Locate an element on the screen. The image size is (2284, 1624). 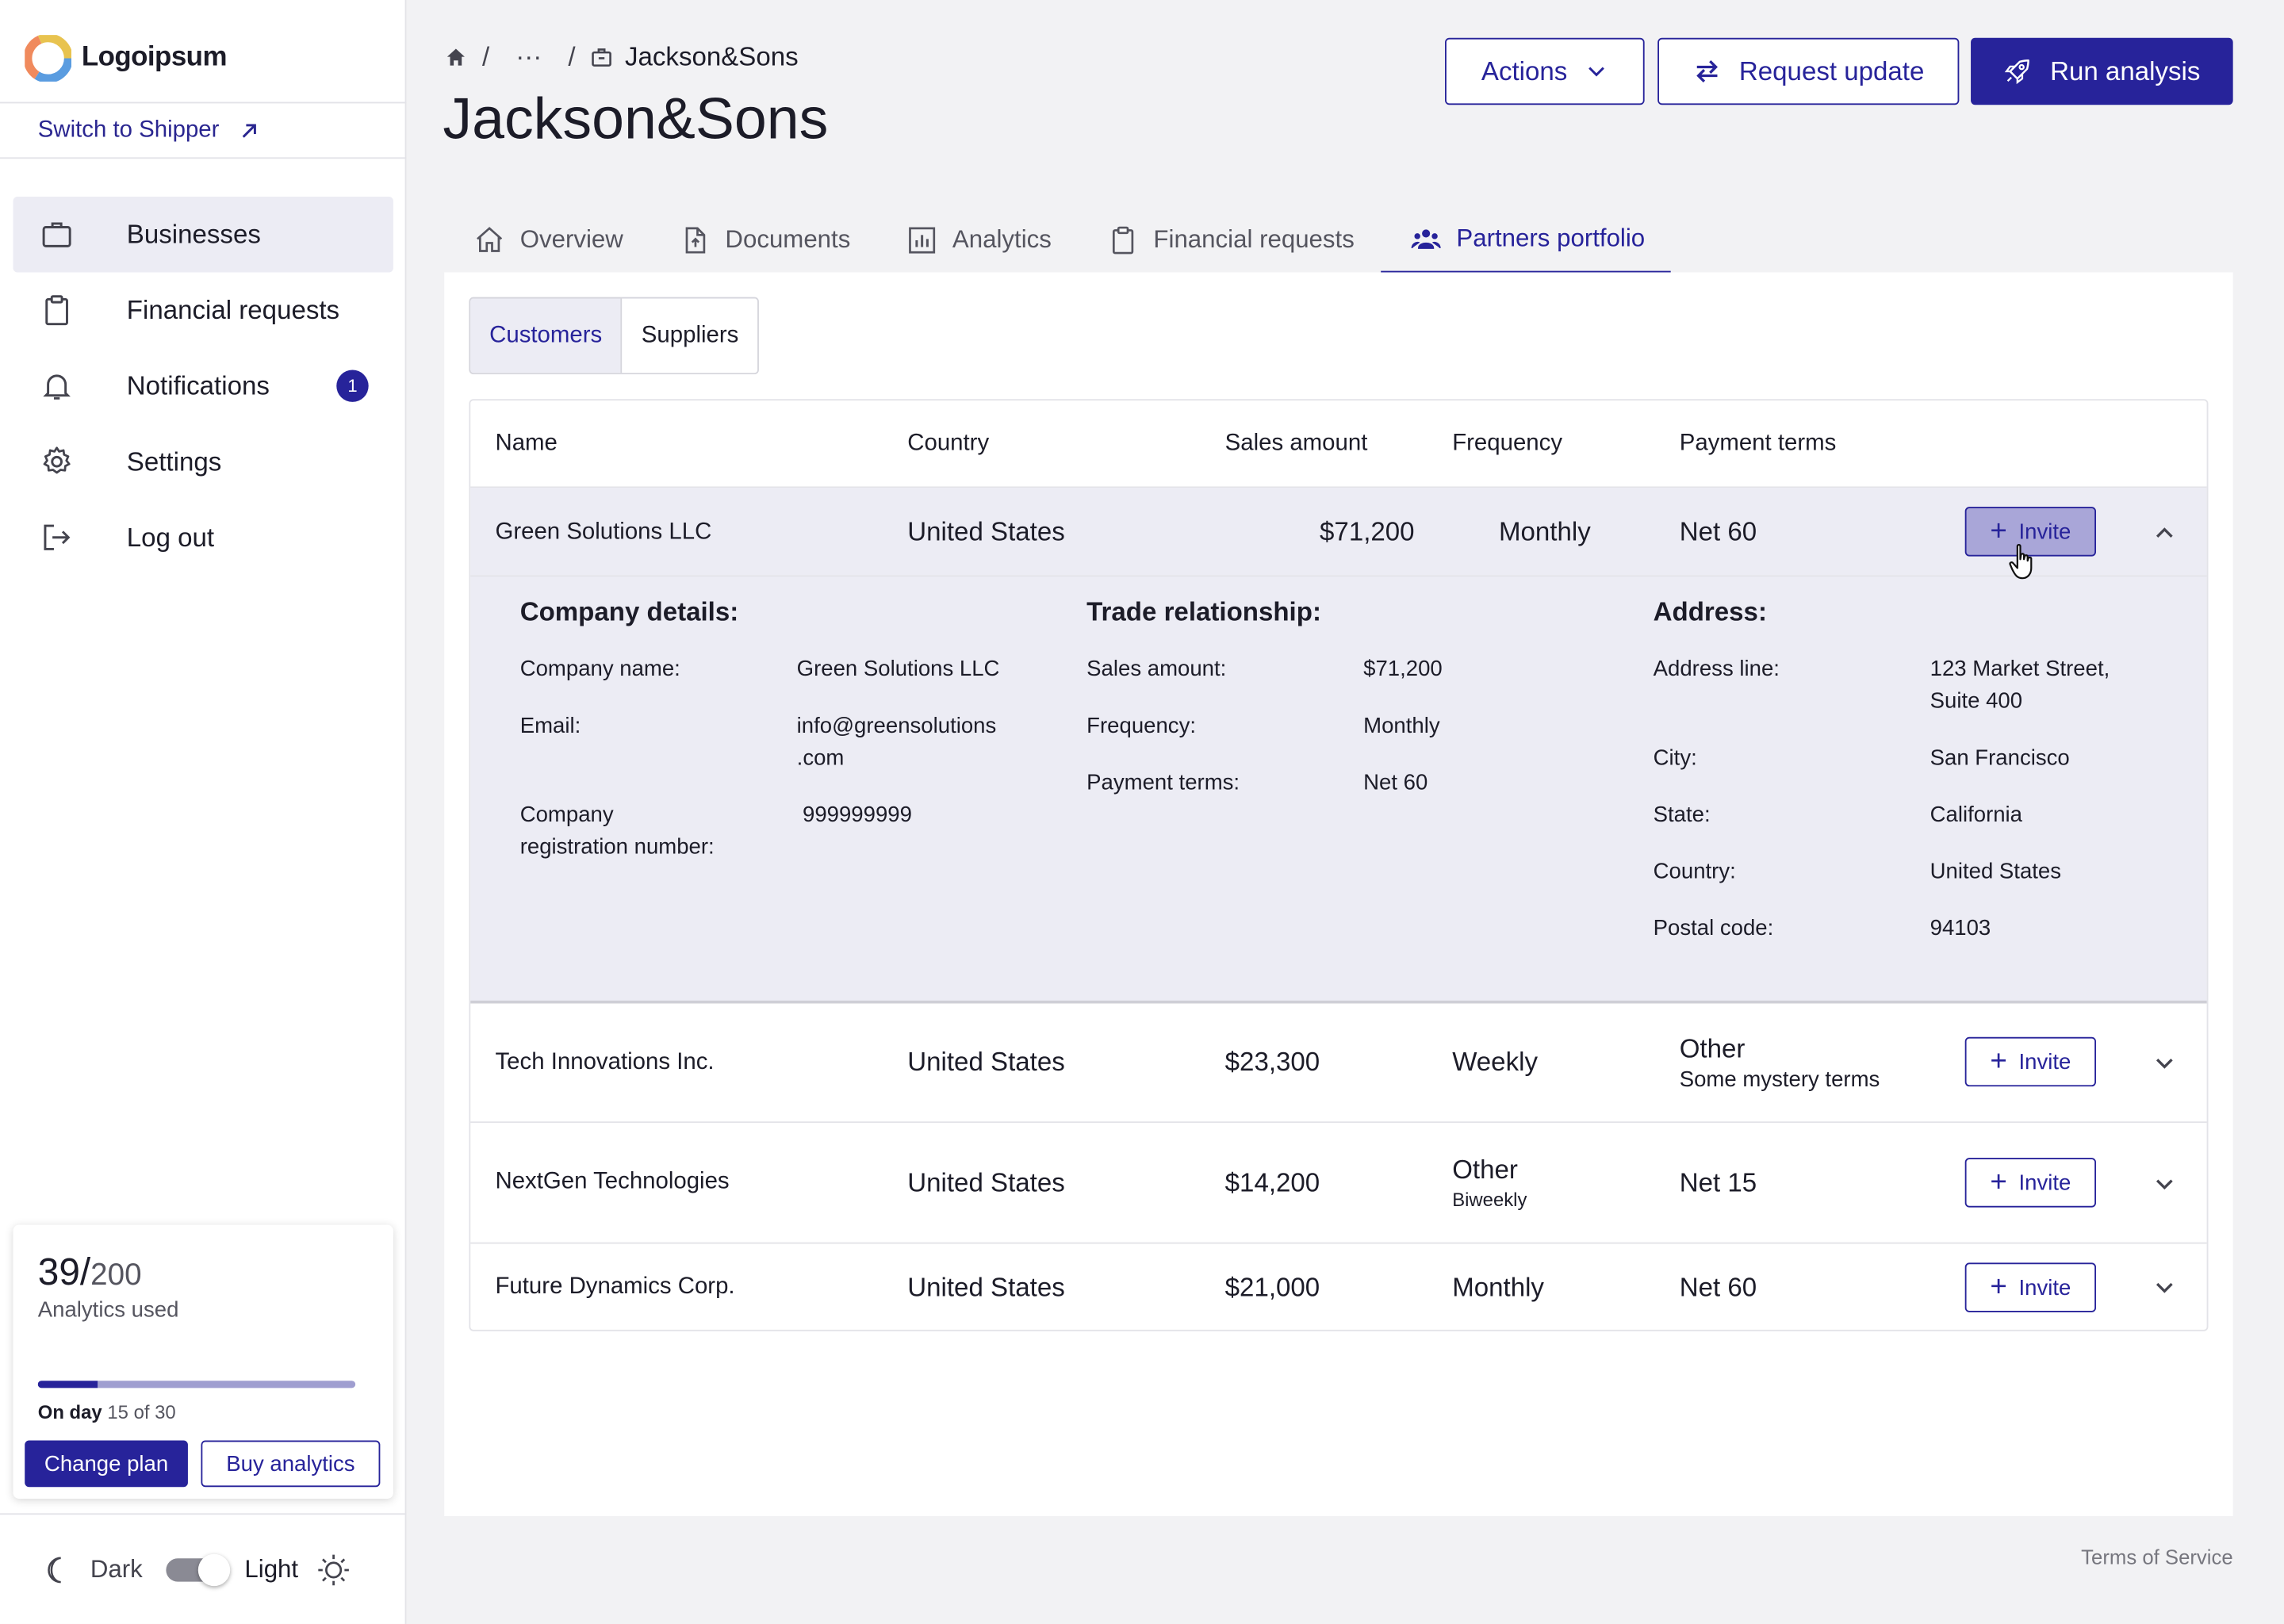
logo: Logoipsum is located at coordinates (126, 58).